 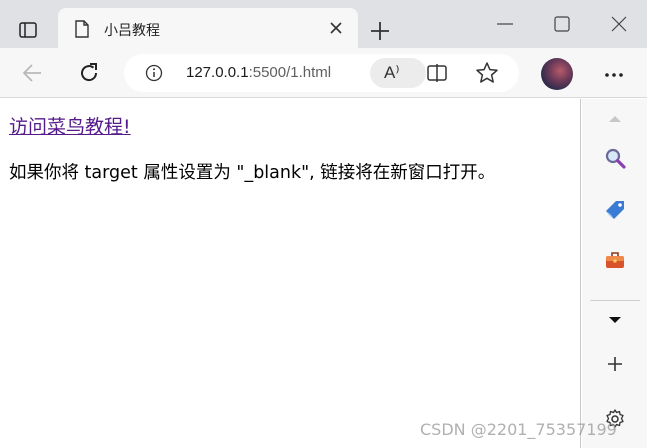 What do you see at coordinates (487, 73) in the screenshot?
I see `star-icon` at bounding box center [487, 73].